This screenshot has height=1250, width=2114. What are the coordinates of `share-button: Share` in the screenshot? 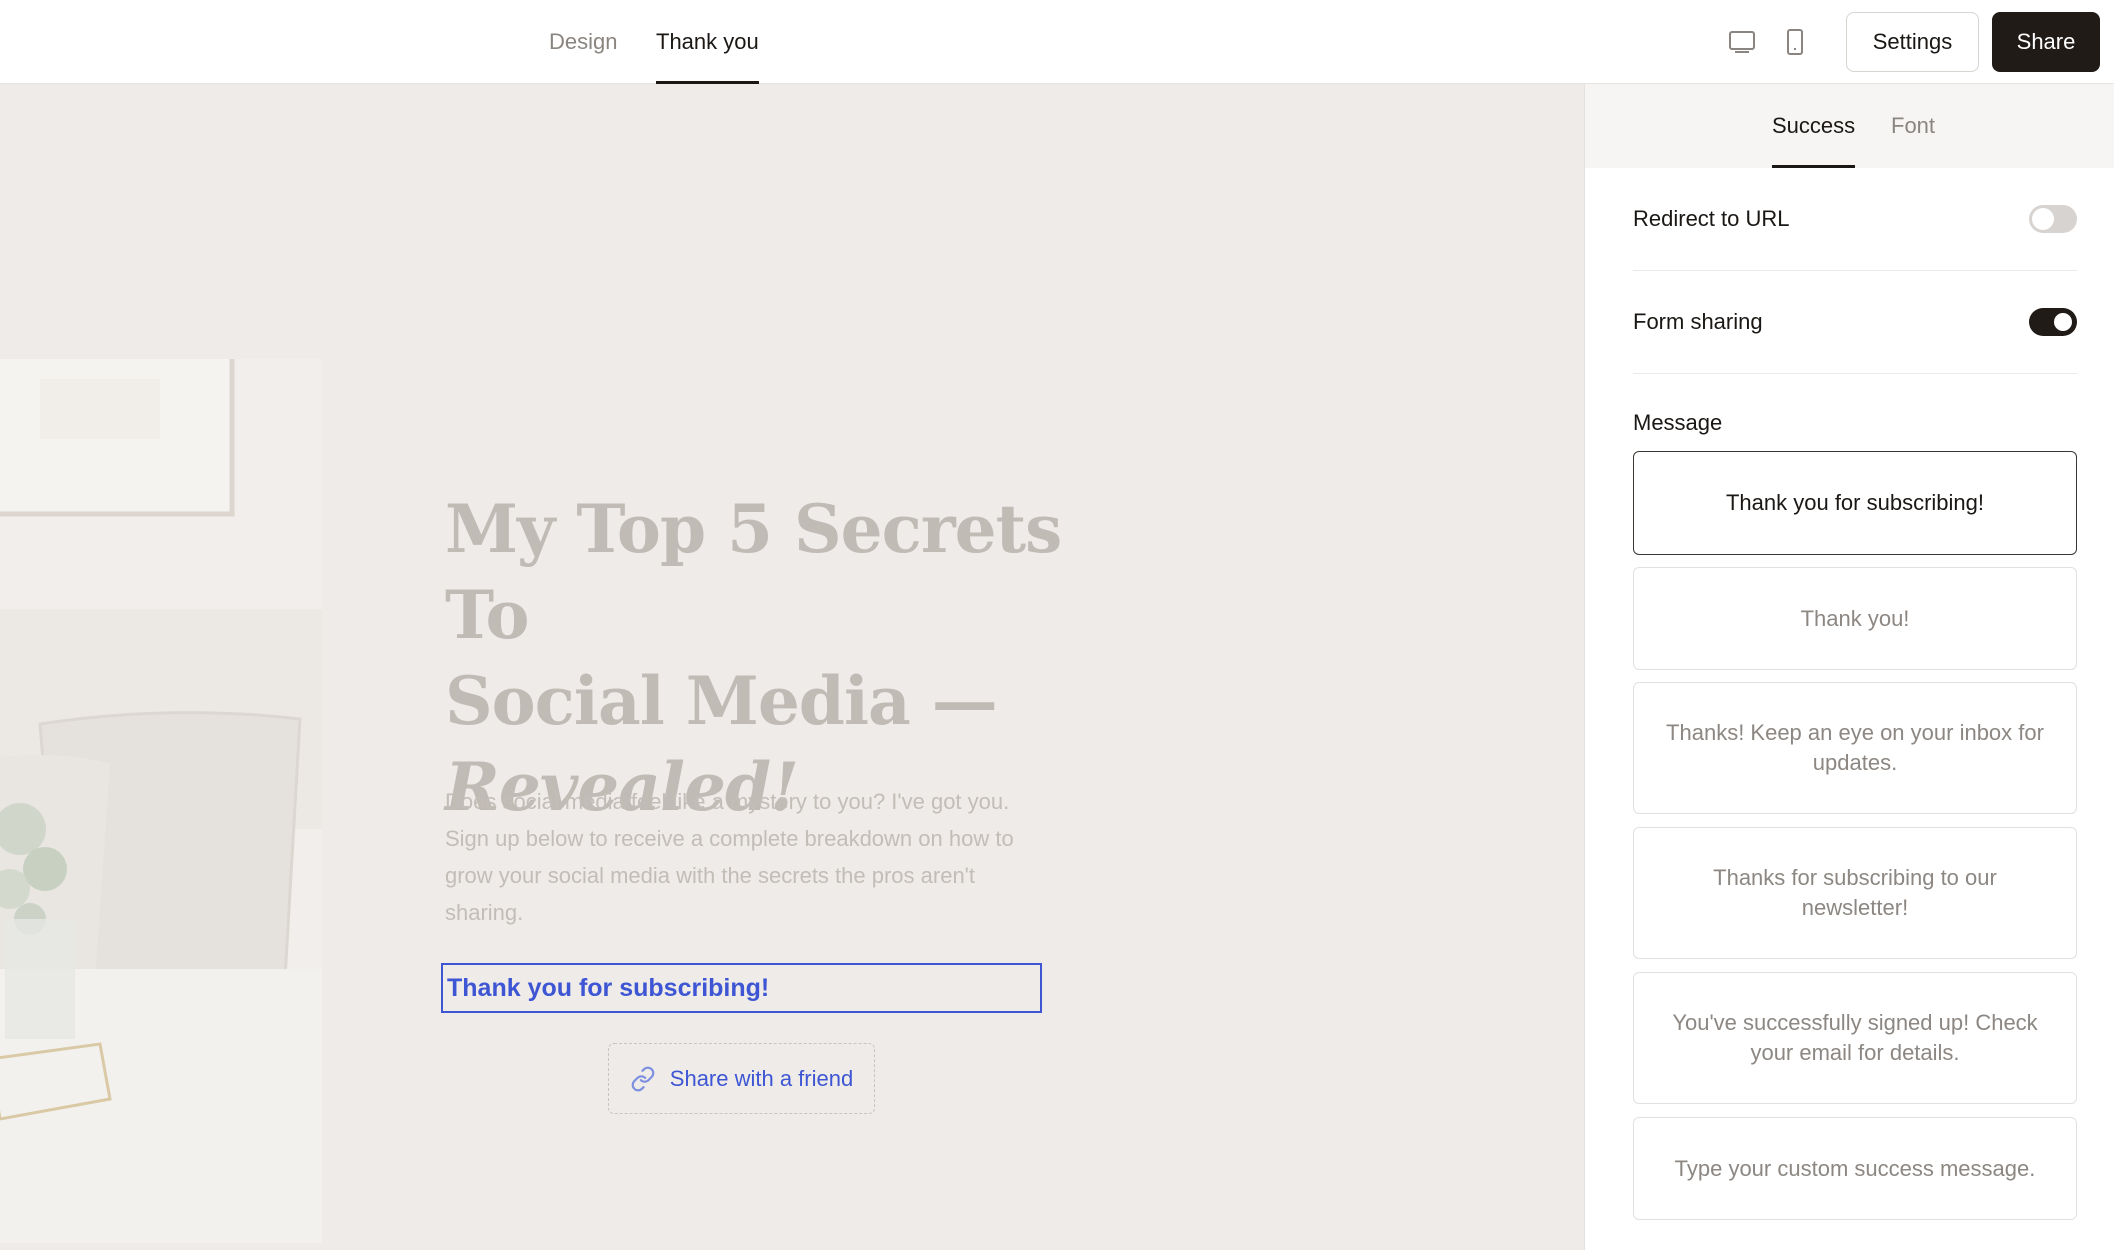 It's located at (2046, 42).